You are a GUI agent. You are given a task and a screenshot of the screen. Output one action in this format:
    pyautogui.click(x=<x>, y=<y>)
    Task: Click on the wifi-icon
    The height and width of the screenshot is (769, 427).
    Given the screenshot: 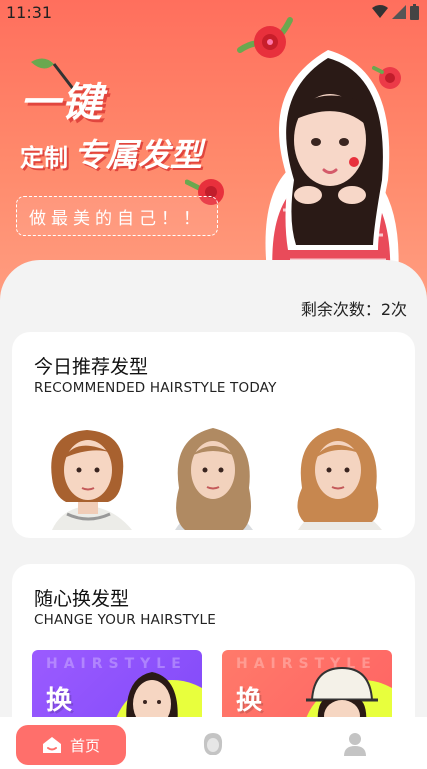 What is the action you would take?
    pyautogui.click(x=380, y=11)
    